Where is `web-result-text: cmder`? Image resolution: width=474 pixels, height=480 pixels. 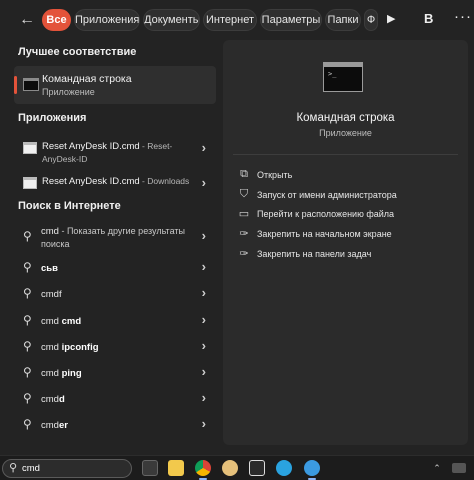 web-result-text: cmder is located at coordinates (54, 425).